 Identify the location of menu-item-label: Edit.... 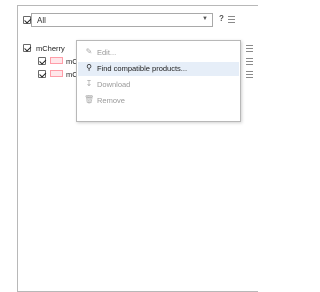
(107, 52).